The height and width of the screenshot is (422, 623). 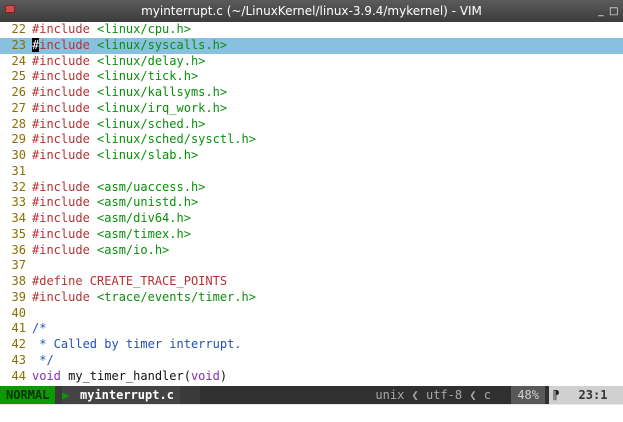 What do you see at coordinates (18, 233) in the screenshot?
I see `line-number: 35` at bounding box center [18, 233].